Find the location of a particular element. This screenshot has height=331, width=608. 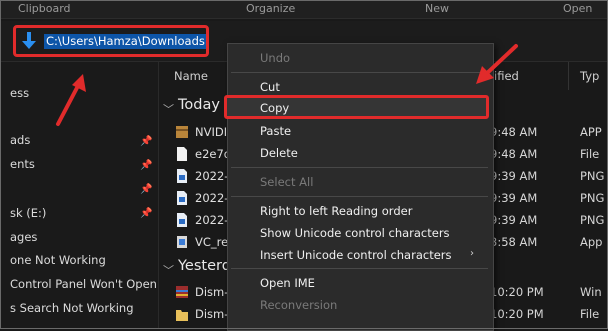

nav-item-access: ess is located at coordinates (19, 93).